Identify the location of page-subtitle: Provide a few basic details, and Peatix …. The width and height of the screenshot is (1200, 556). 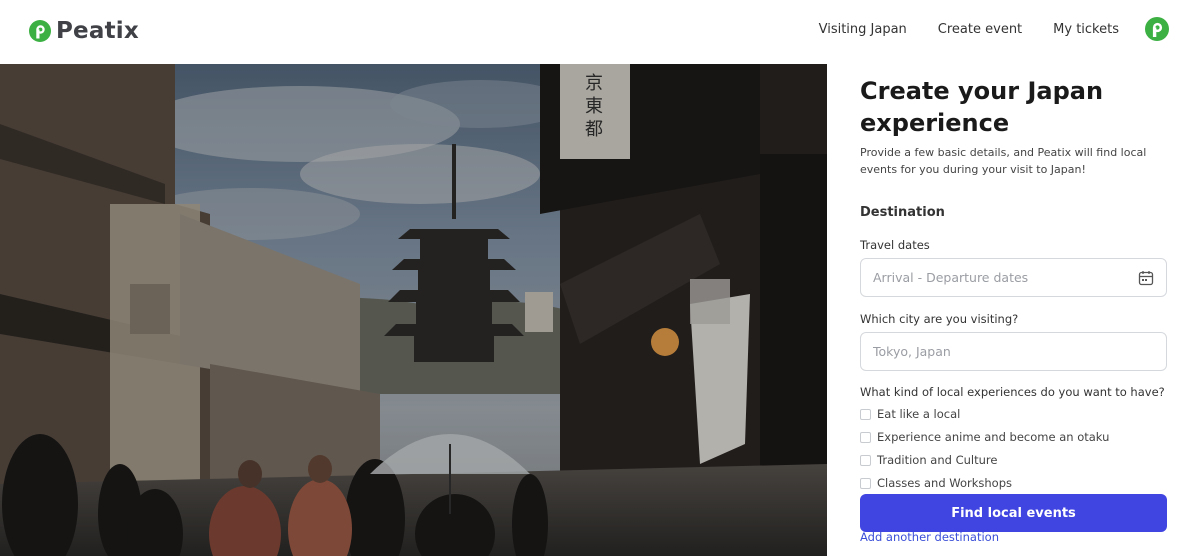
(1003, 161).